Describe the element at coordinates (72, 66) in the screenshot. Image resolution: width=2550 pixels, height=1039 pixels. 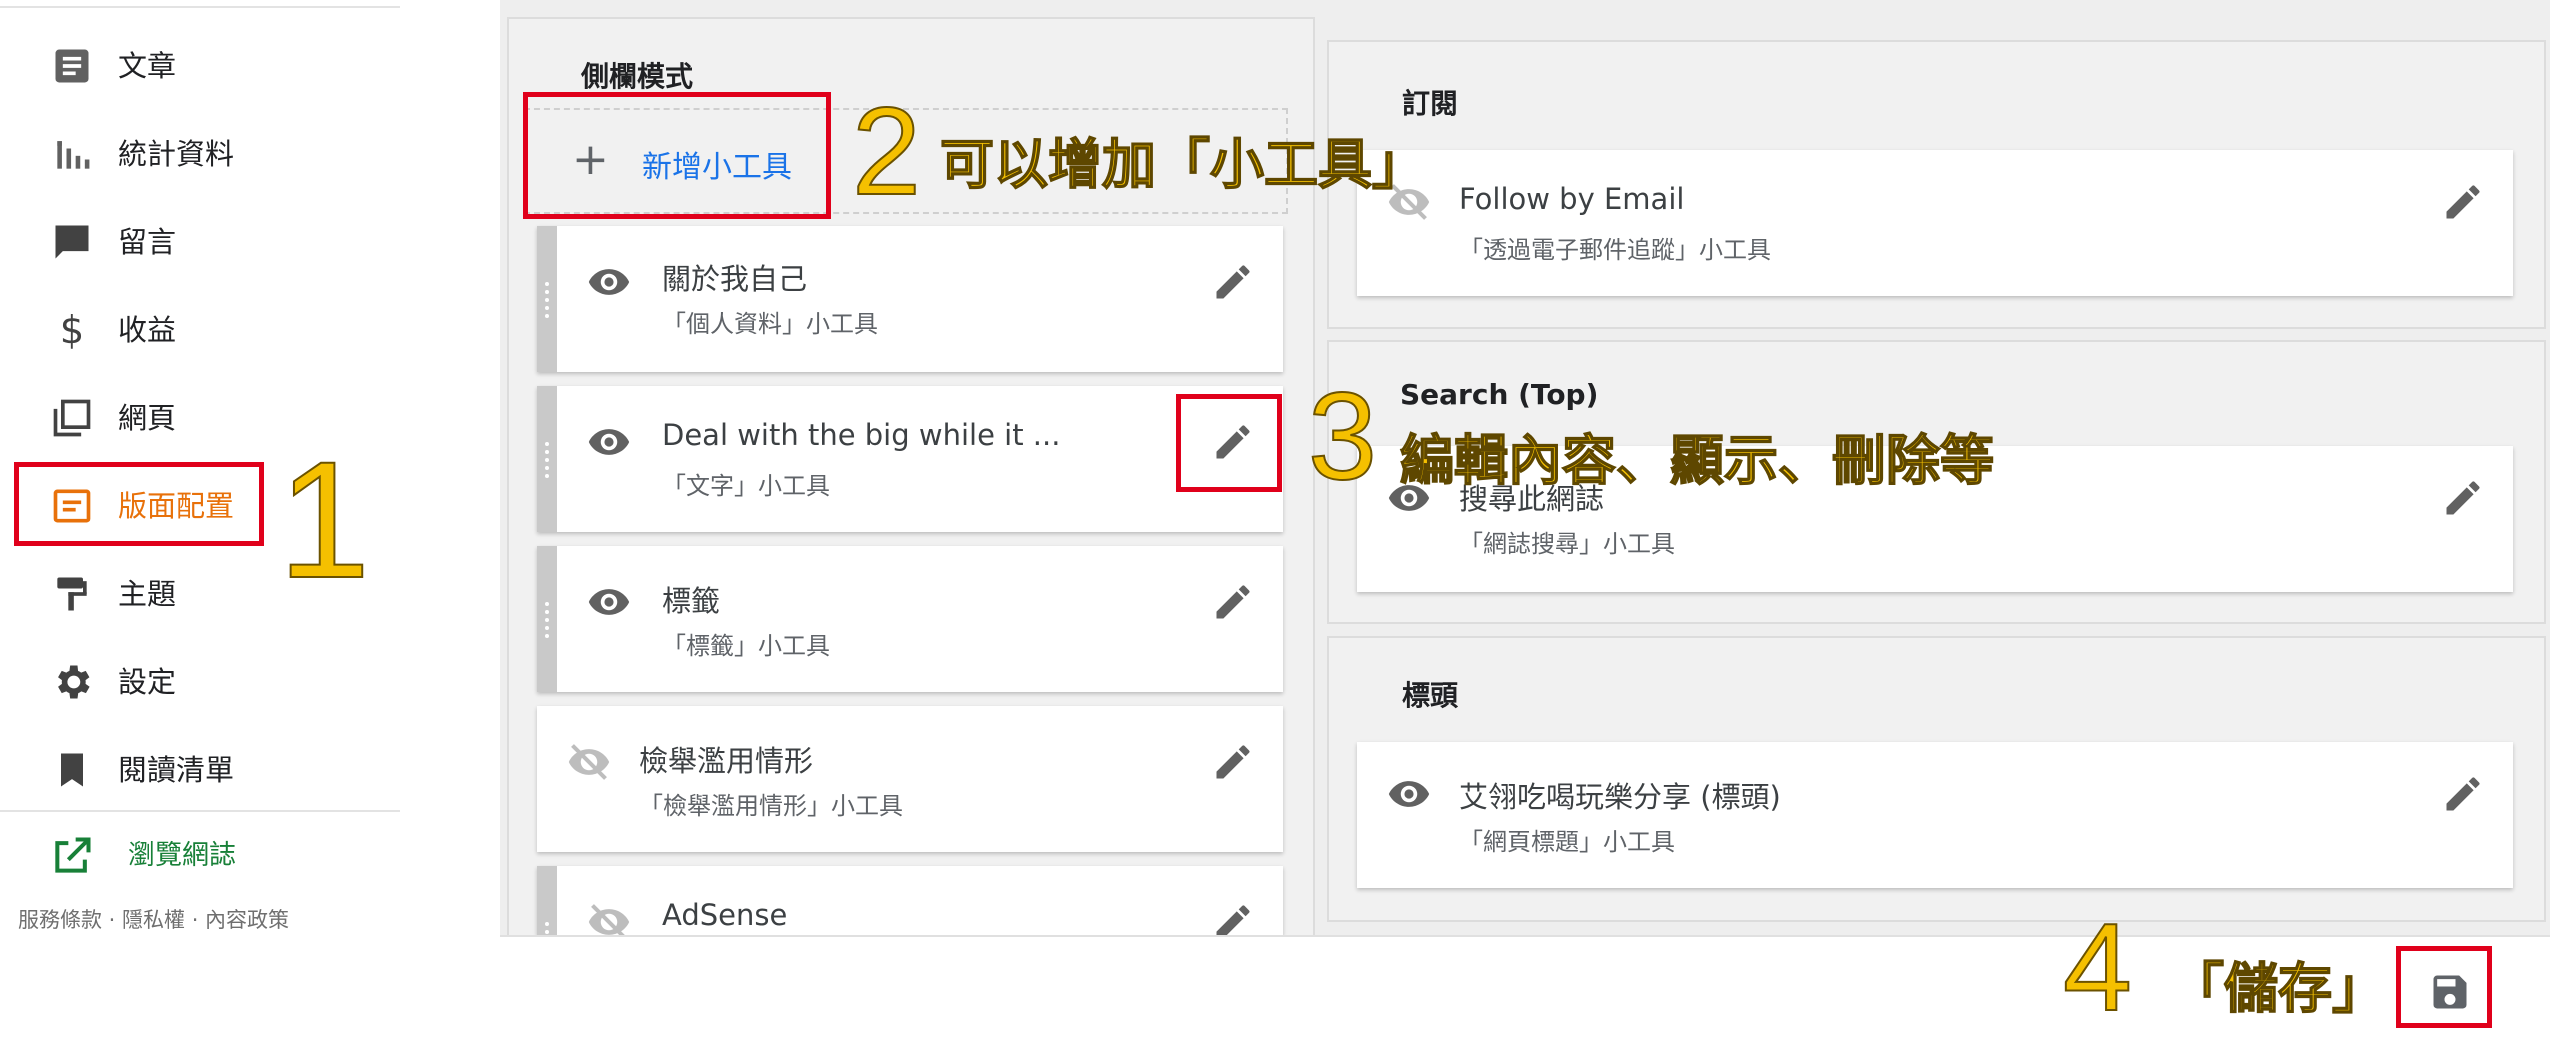
I see `posts-icon` at that location.